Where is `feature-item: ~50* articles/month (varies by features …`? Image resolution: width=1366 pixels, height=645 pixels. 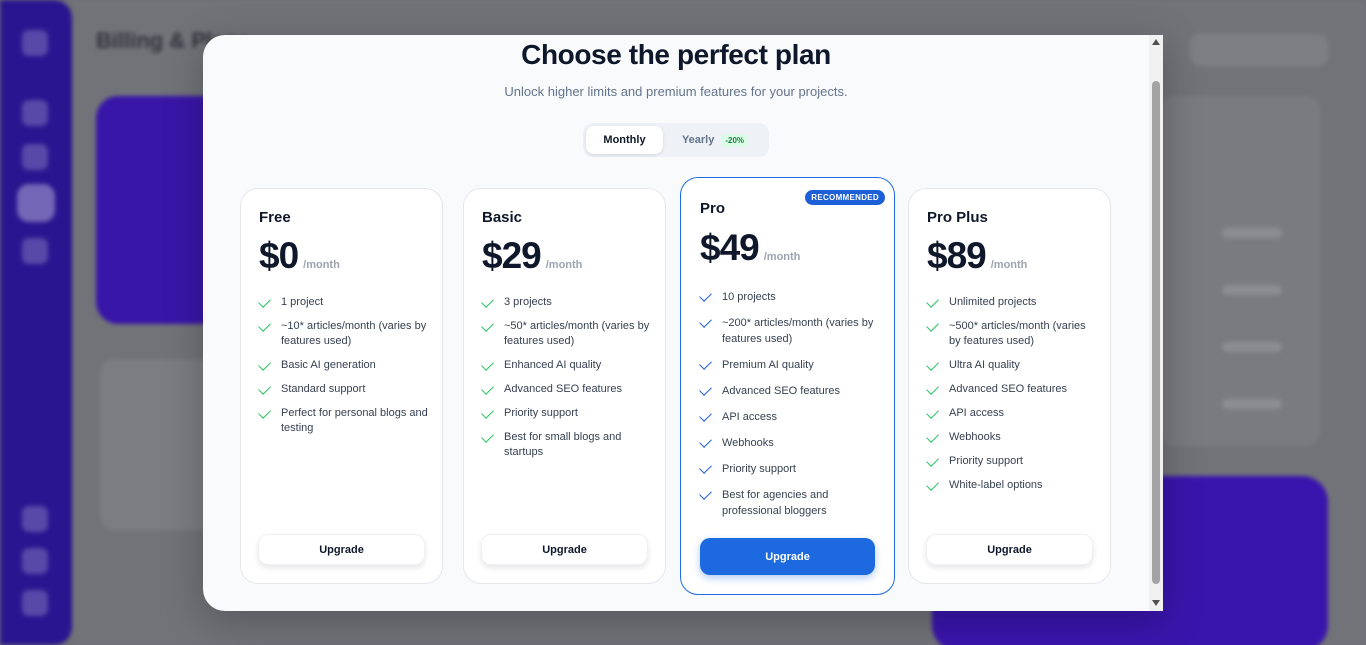
feature-item: ~50* articles/month (varies by features … is located at coordinates (566, 334).